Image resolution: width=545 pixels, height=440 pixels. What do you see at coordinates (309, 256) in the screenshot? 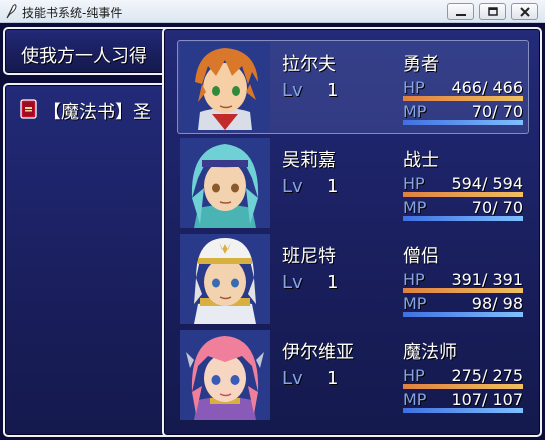
I see `actor-name: 班尼特` at bounding box center [309, 256].